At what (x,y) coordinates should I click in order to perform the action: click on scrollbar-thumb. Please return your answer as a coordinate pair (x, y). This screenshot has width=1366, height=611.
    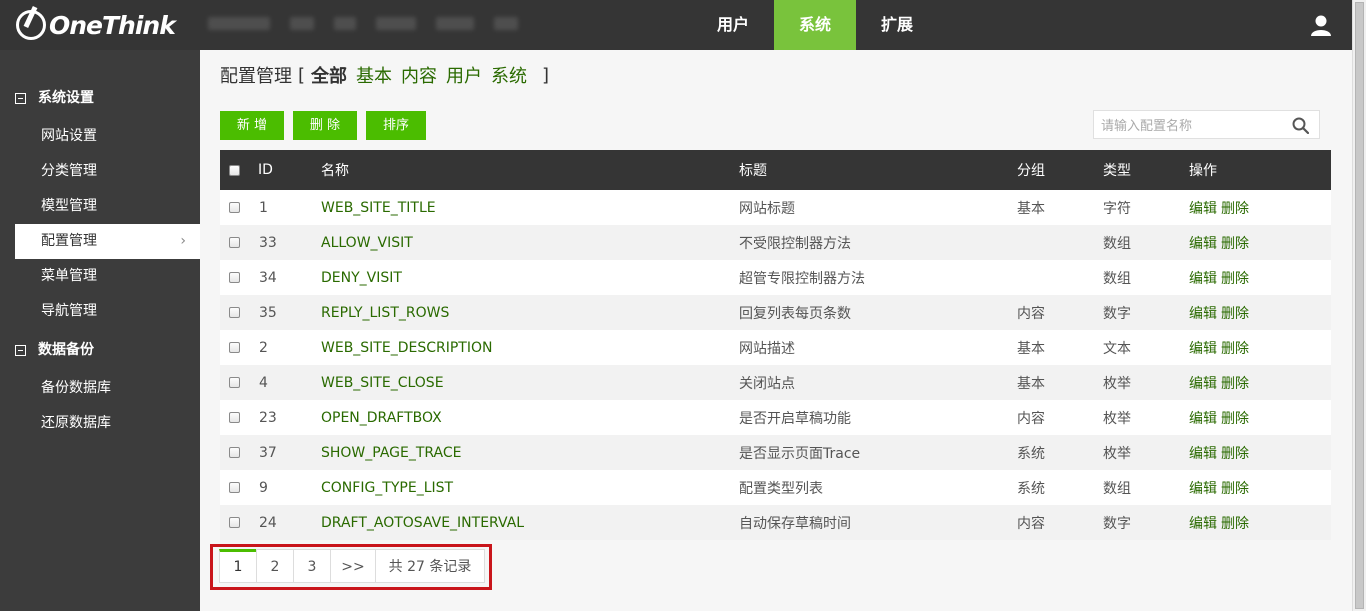
    Looking at the image, I should click on (1359, 305).